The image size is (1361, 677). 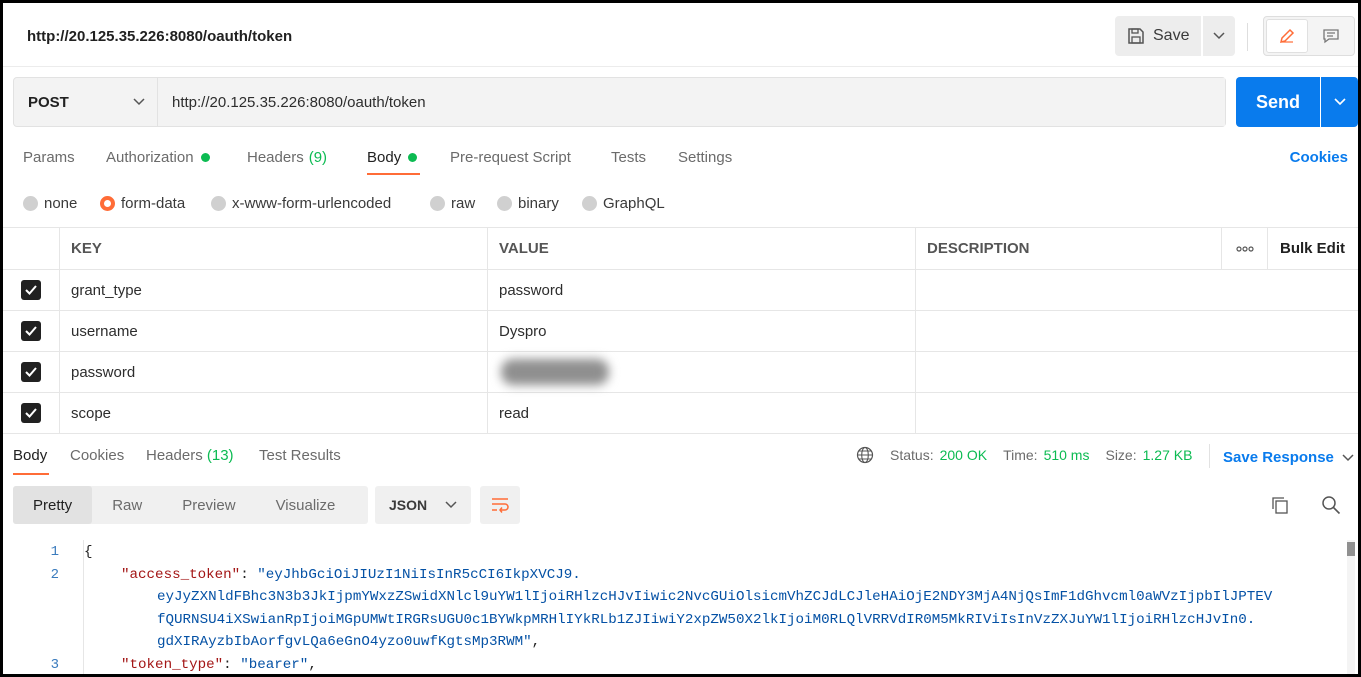 What do you see at coordinates (50, 203) in the screenshot?
I see `body-type-none: none` at bounding box center [50, 203].